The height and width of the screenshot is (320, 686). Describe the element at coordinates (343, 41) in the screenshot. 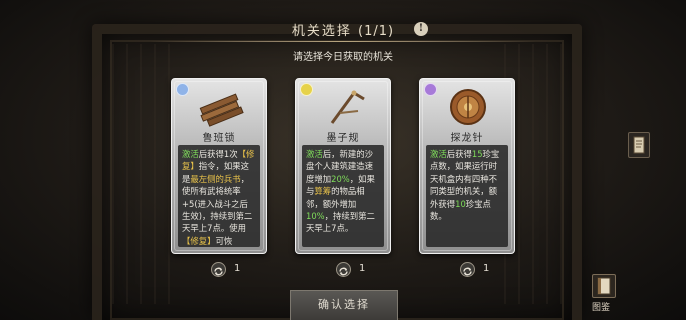

I see `title-divider` at that location.